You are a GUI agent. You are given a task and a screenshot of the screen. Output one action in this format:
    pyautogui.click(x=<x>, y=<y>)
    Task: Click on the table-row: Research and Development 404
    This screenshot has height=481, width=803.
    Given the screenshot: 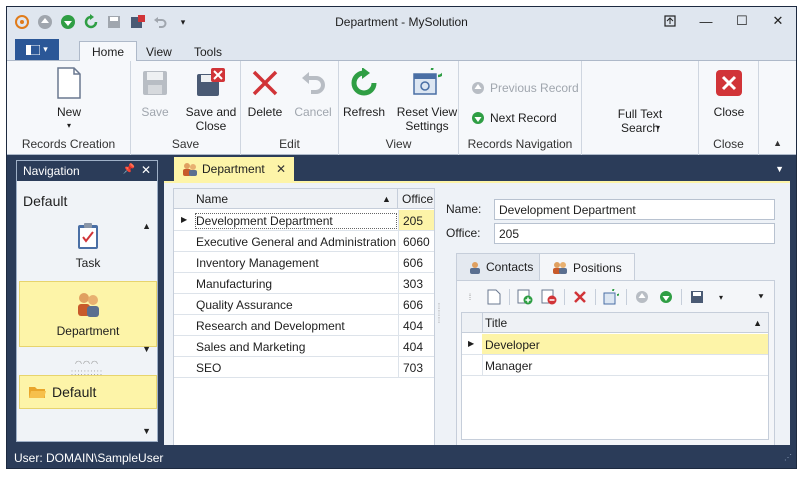 What is the action you would take?
    pyautogui.click(x=304, y=325)
    